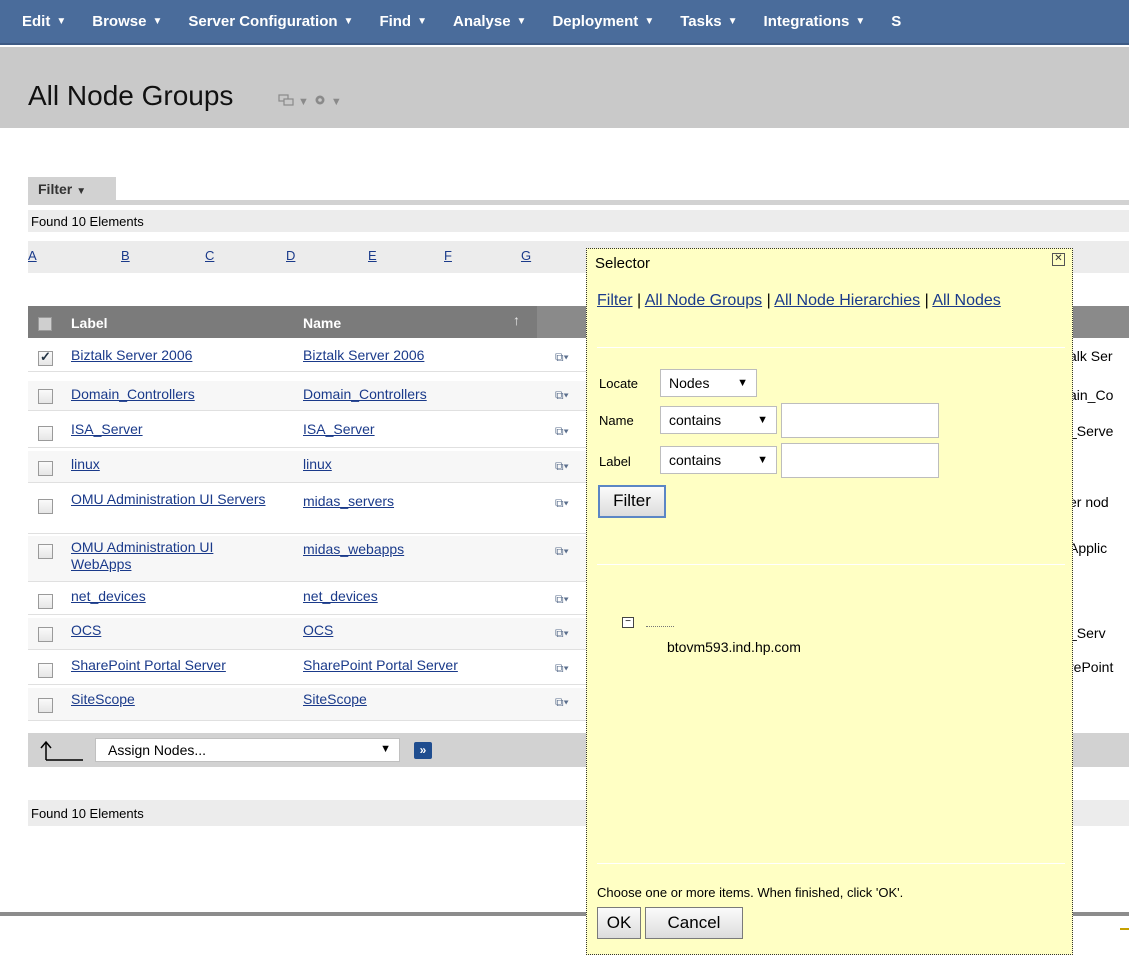 The width and height of the screenshot is (1129, 970). What do you see at coordinates (247, 750) in the screenshot?
I see `assign-nodes-select: Assign Nodes... ▼` at bounding box center [247, 750].